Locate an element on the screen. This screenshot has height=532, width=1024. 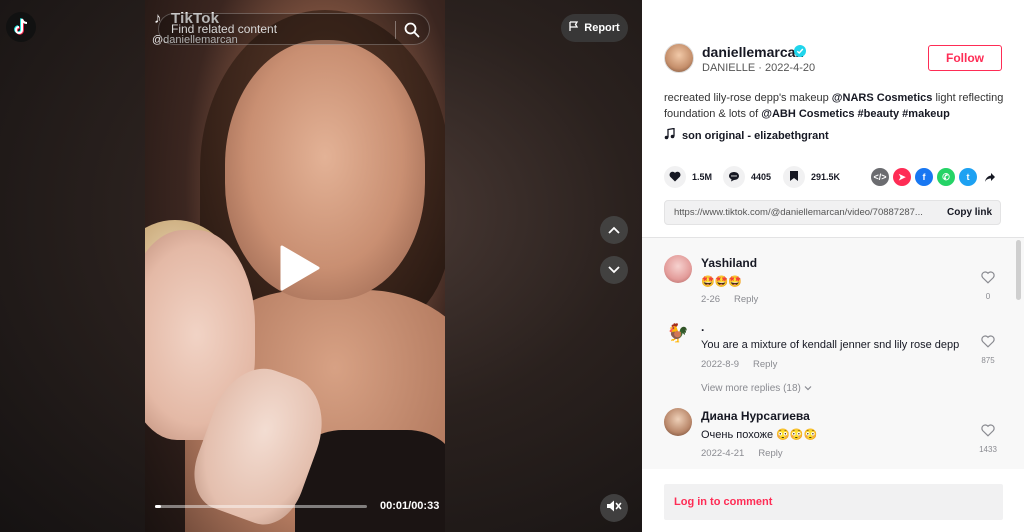
commenter-username: Диана Нурсагиева is located at coordinates (755, 416).